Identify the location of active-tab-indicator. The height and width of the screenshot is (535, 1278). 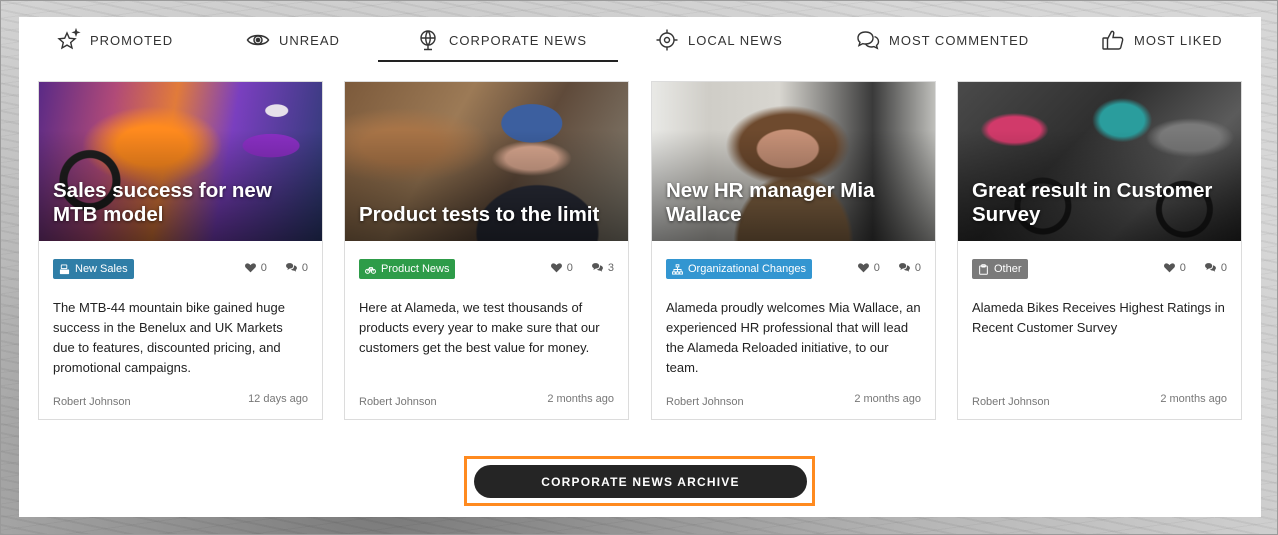
(498, 61).